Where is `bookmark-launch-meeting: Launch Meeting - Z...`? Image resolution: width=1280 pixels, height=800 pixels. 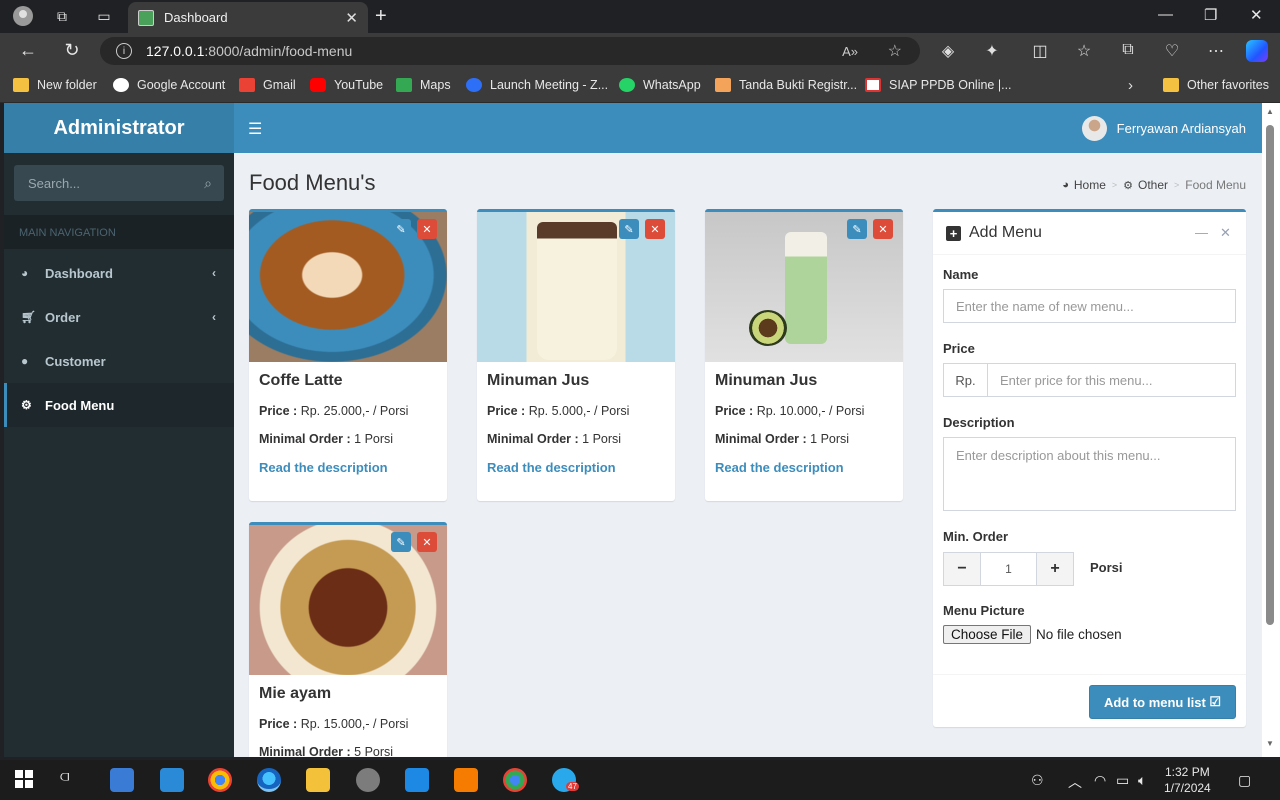 bookmark-launch-meeting: Launch Meeting - Z... is located at coordinates (537, 85).